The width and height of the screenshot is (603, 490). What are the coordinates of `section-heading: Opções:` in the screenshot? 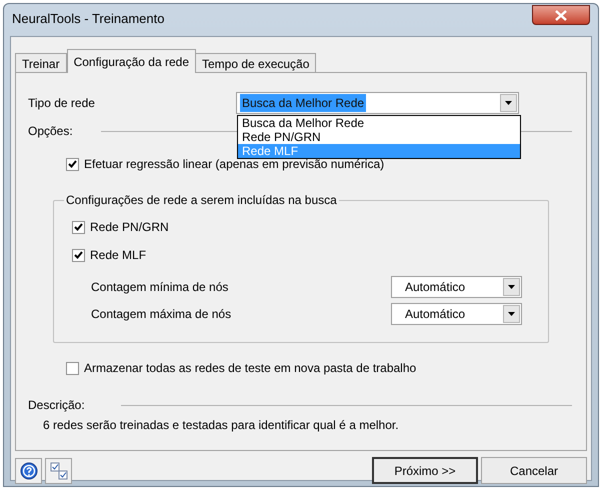 It's located at (50, 131).